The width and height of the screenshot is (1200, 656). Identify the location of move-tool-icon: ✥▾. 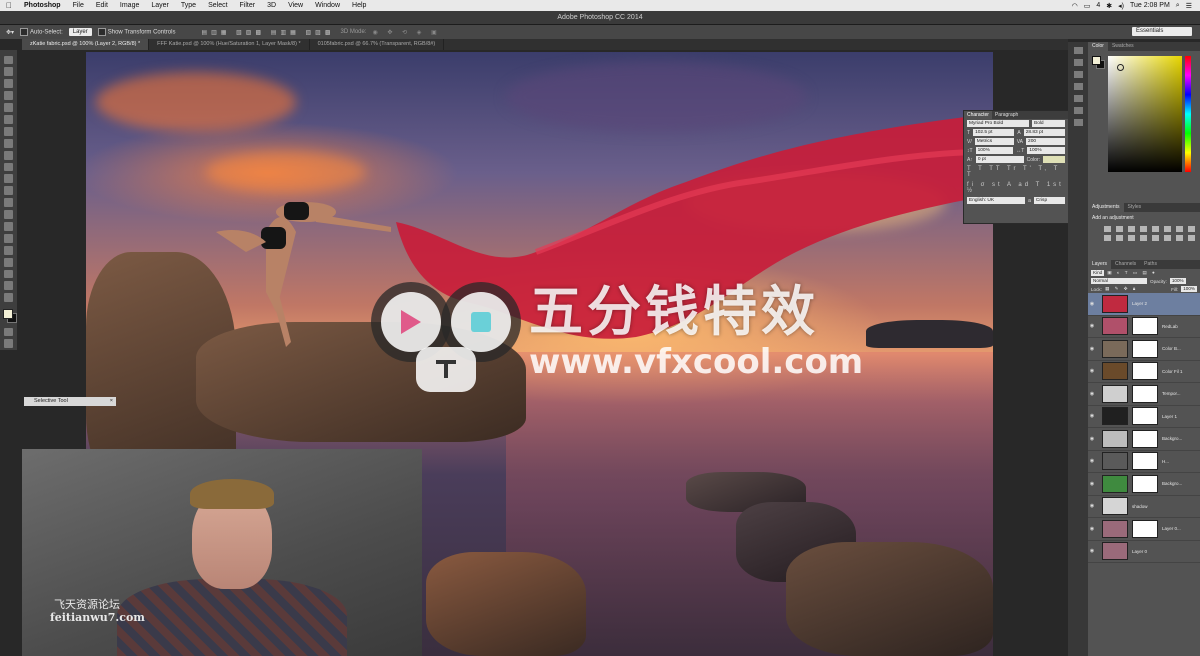
(10, 32).